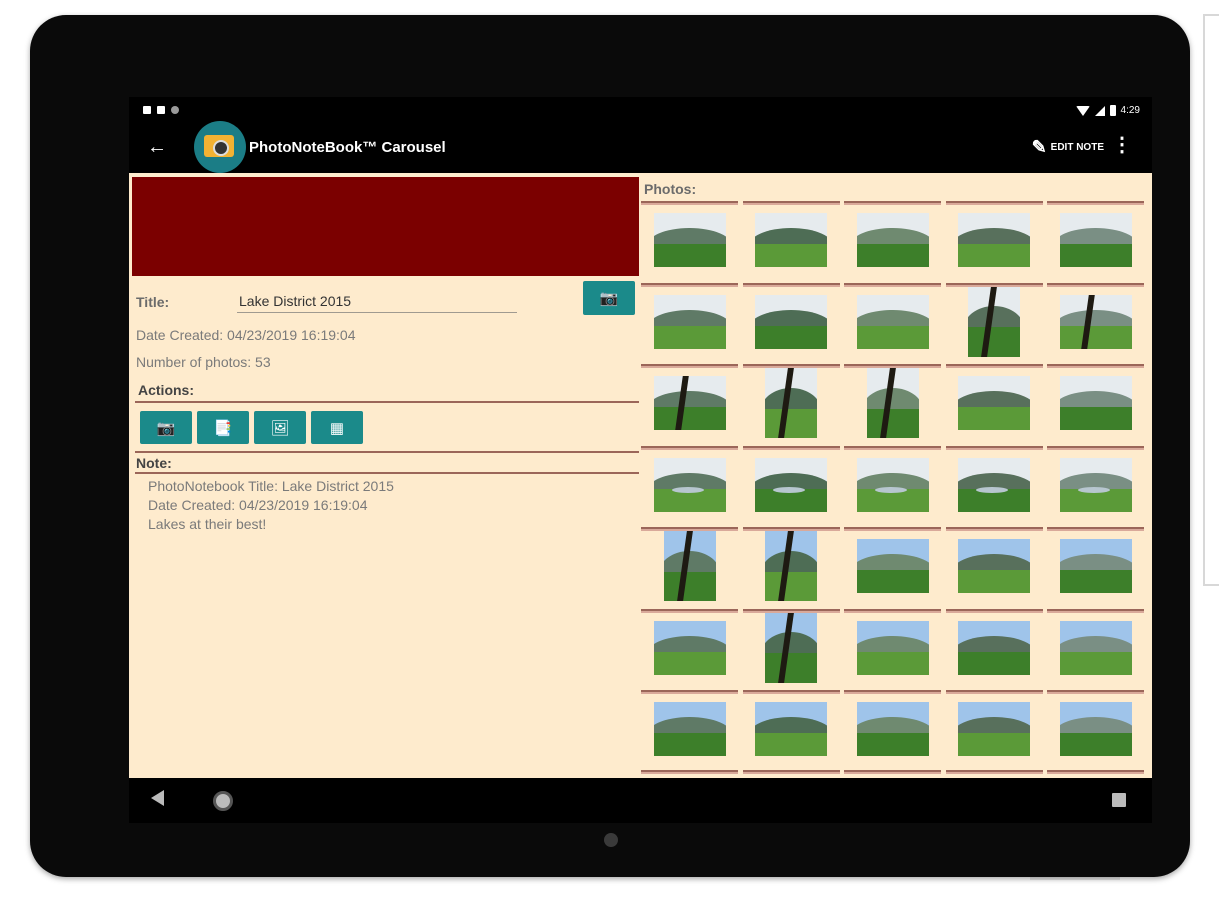 The height and width of the screenshot is (900, 1219). Describe the element at coordinates (166, 390) in the screenshot. I see `actions-label: Actions:` at that location.